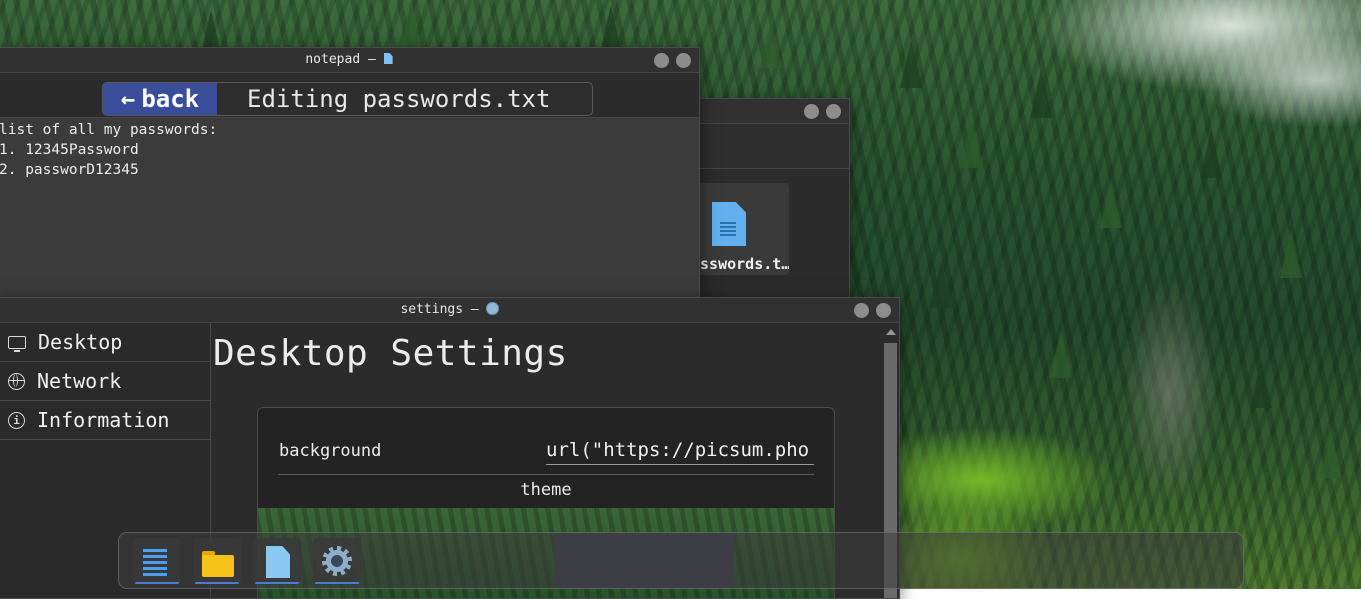 The height and width of the screenshot is (599, 1361). I want to click on back-label: back, so click(170, 99).